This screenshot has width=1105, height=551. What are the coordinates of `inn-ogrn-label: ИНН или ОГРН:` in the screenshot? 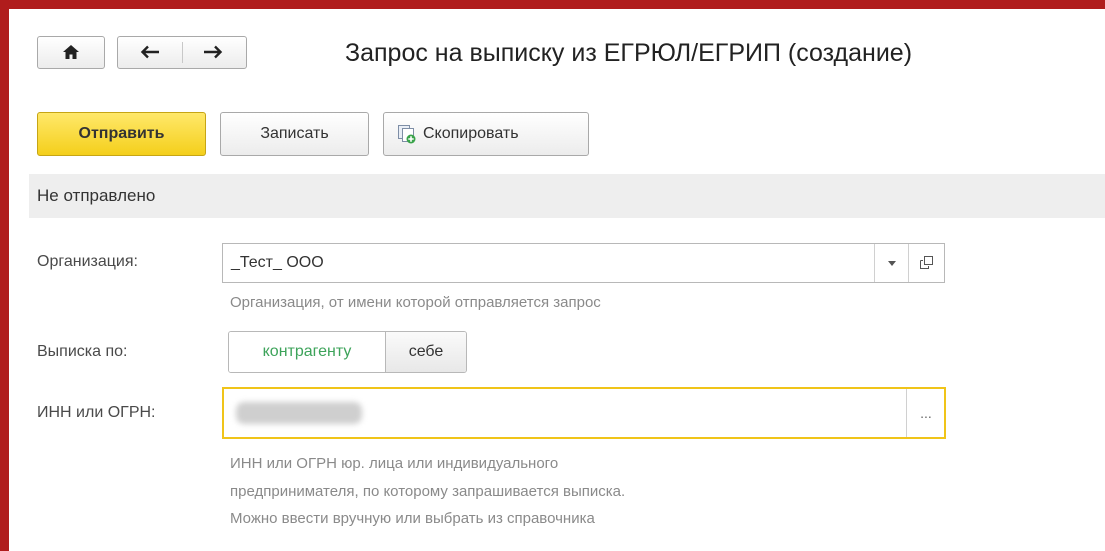 It's located at (96, 412).